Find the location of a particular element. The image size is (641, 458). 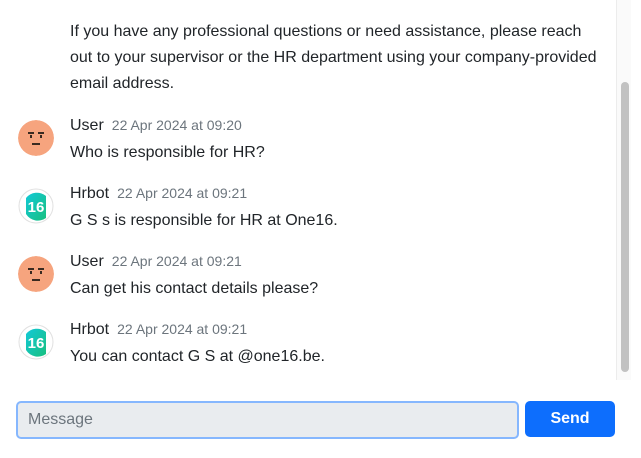

vertical-scrollbar is located at coordinates (623, 190).